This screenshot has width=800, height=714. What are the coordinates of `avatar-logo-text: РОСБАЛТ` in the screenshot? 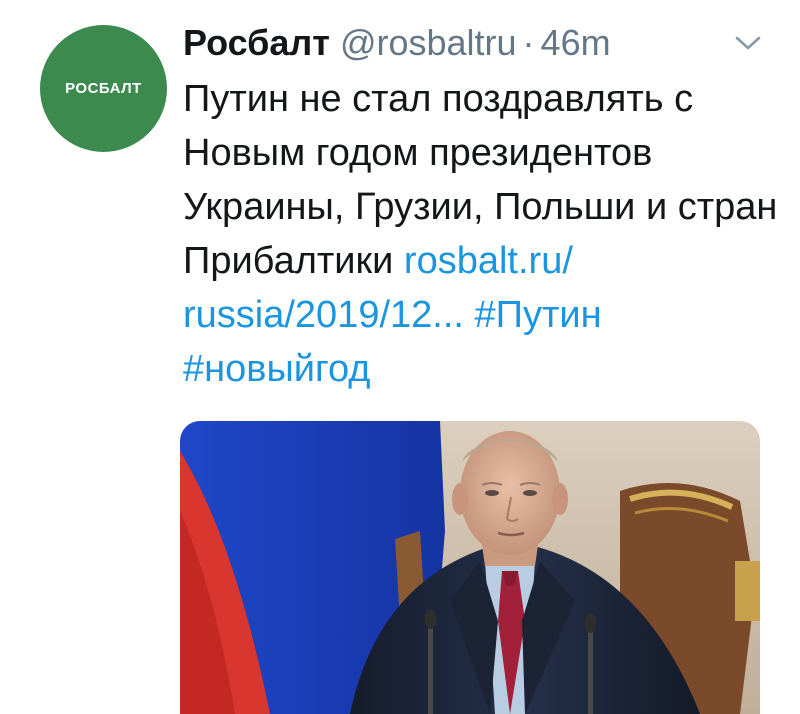 It's located at (103, 88).